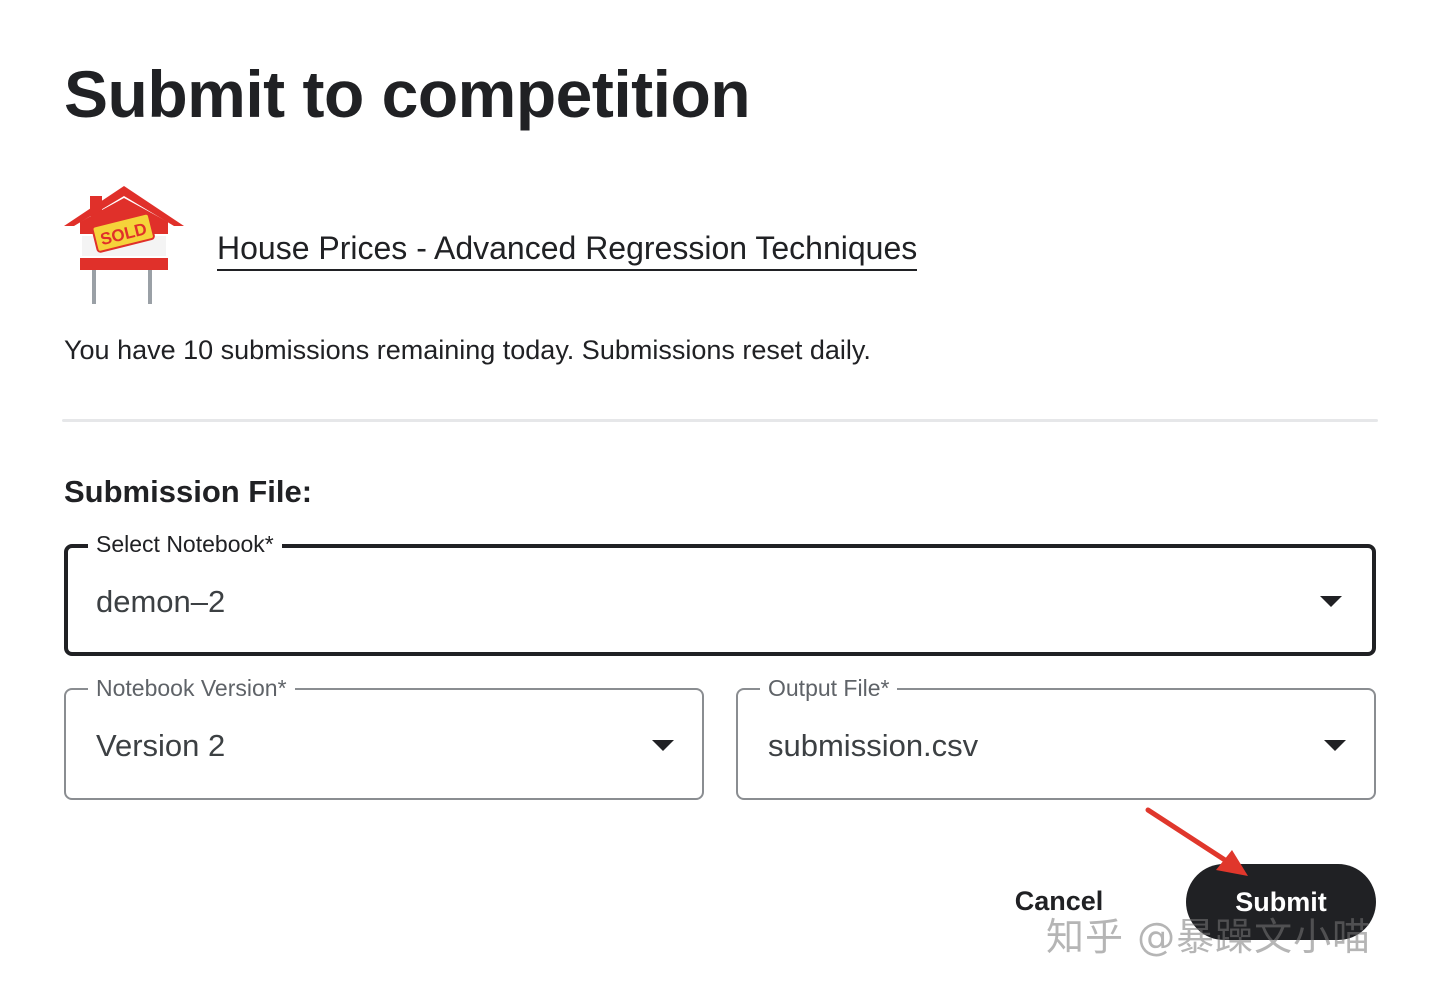 This screenshot has width=1438, height=990. Describe the element at coordinates (161, 601) in the screenshot. I see `select-notebook-value: demon–2` at that location.